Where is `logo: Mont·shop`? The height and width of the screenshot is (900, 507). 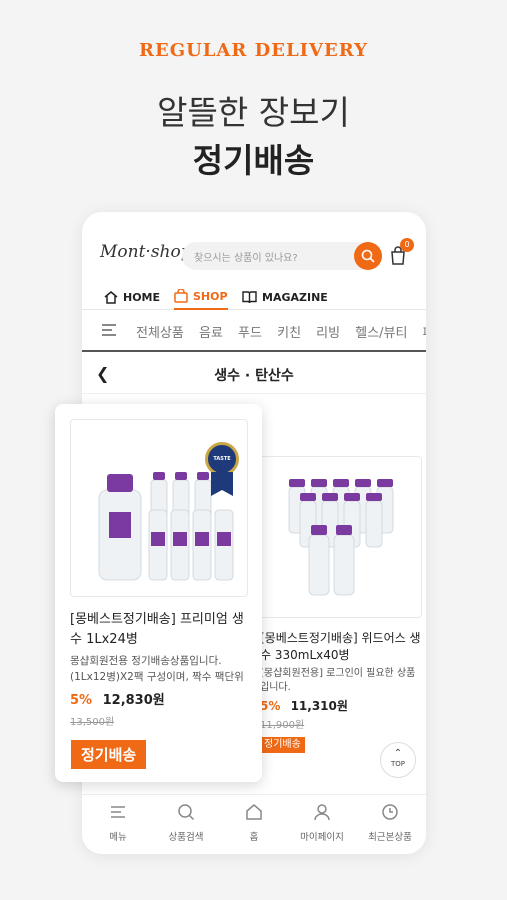
logo: Mont·shop is located at coordinates (146, 252).